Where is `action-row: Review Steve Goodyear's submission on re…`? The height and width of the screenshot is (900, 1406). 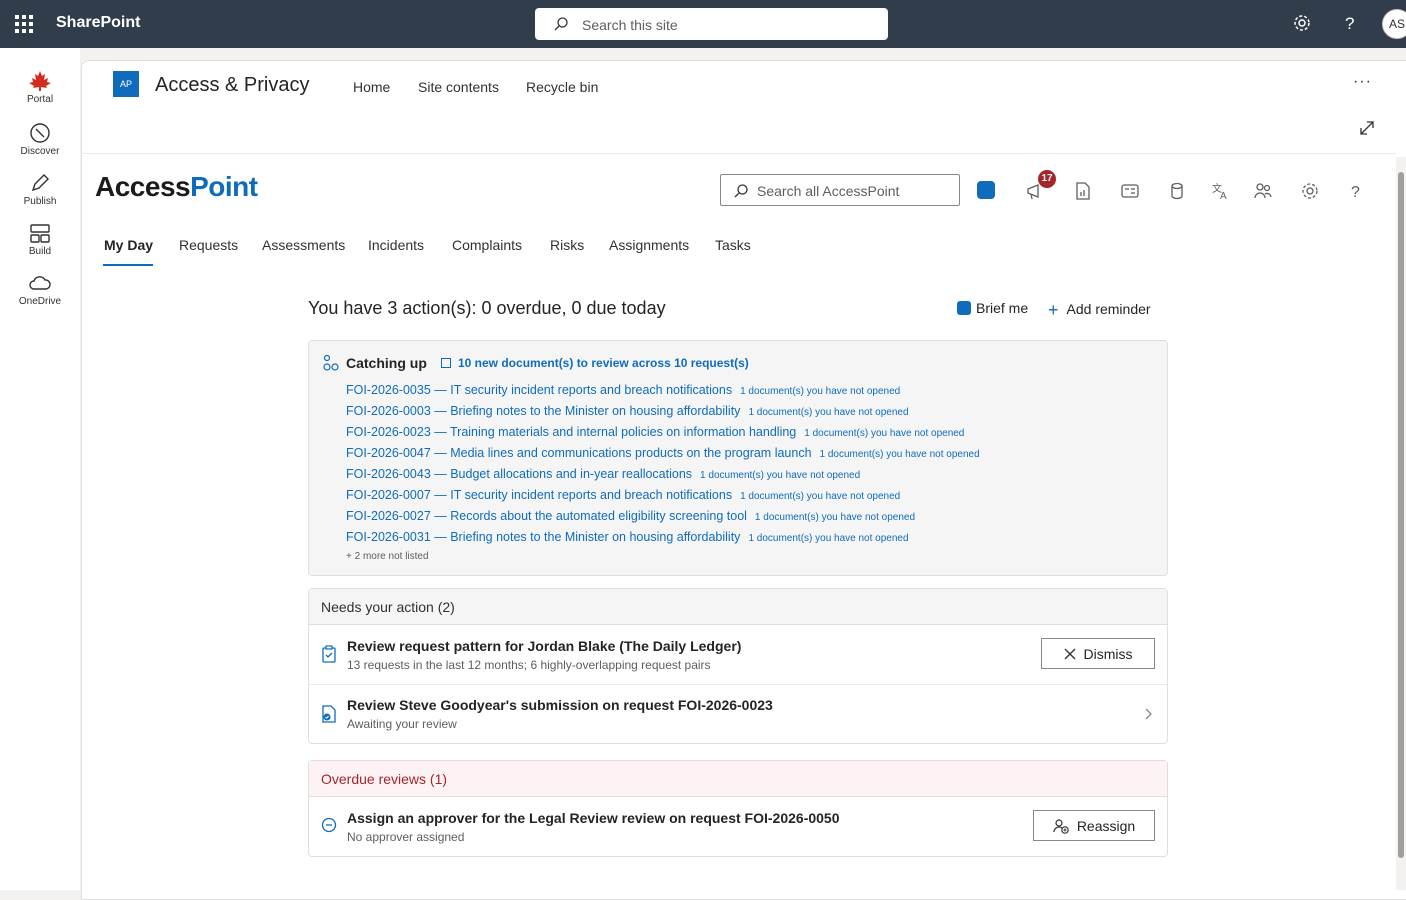
action-row: Review Steve Goodyear's submission on re… is located at coordinates (738, 714).